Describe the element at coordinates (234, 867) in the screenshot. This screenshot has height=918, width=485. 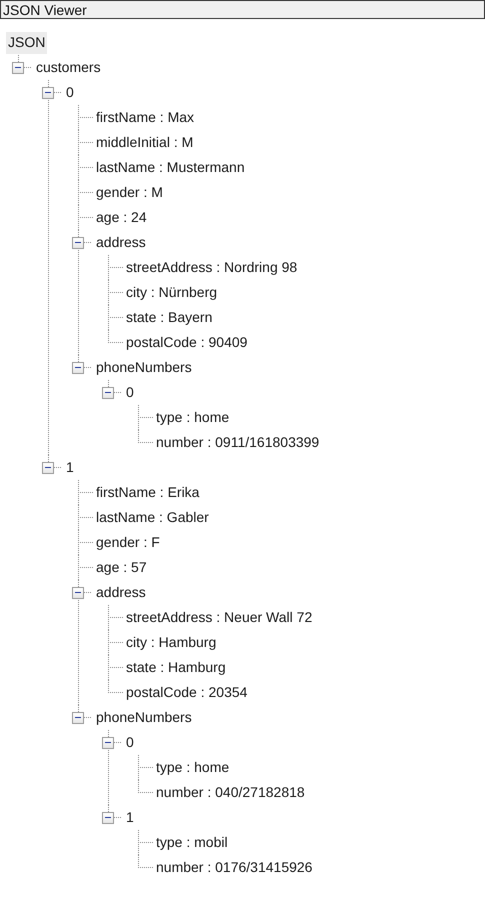
I see `tree-item-label: number : 0176/31415926` at that location.